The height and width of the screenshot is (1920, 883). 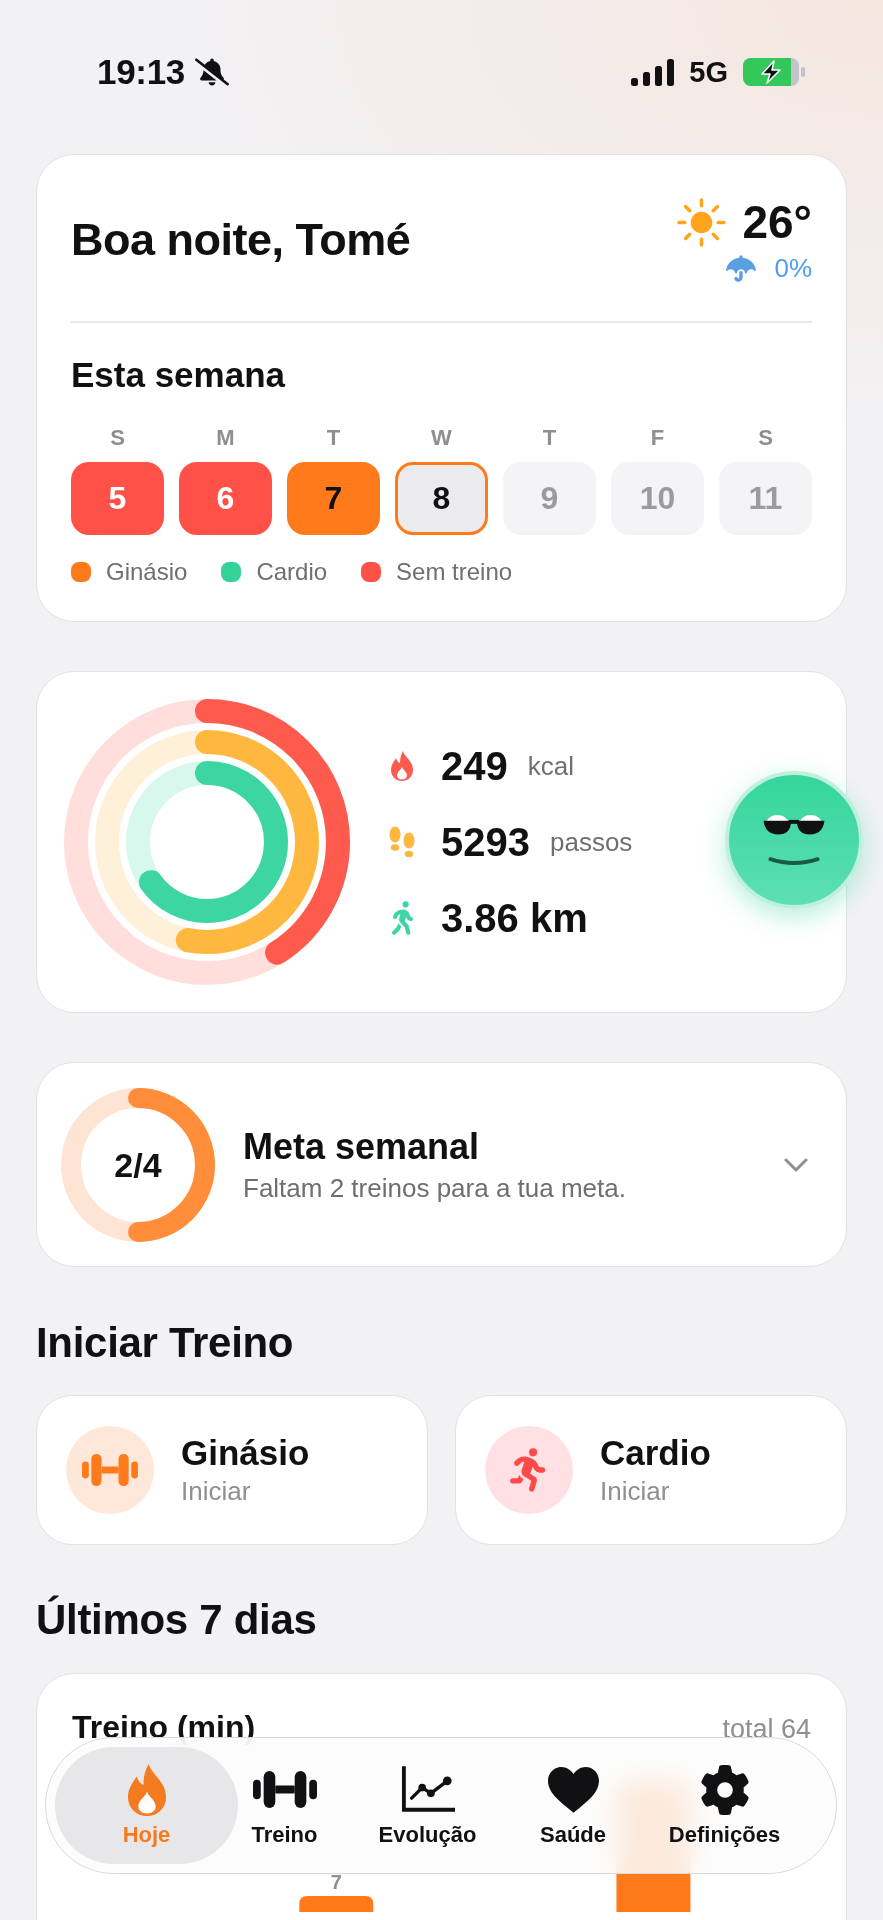 What do you see at coordinates (141, 72) in the screenshot?
I see `status-time: 19:13` at bounding box center [141, 72].